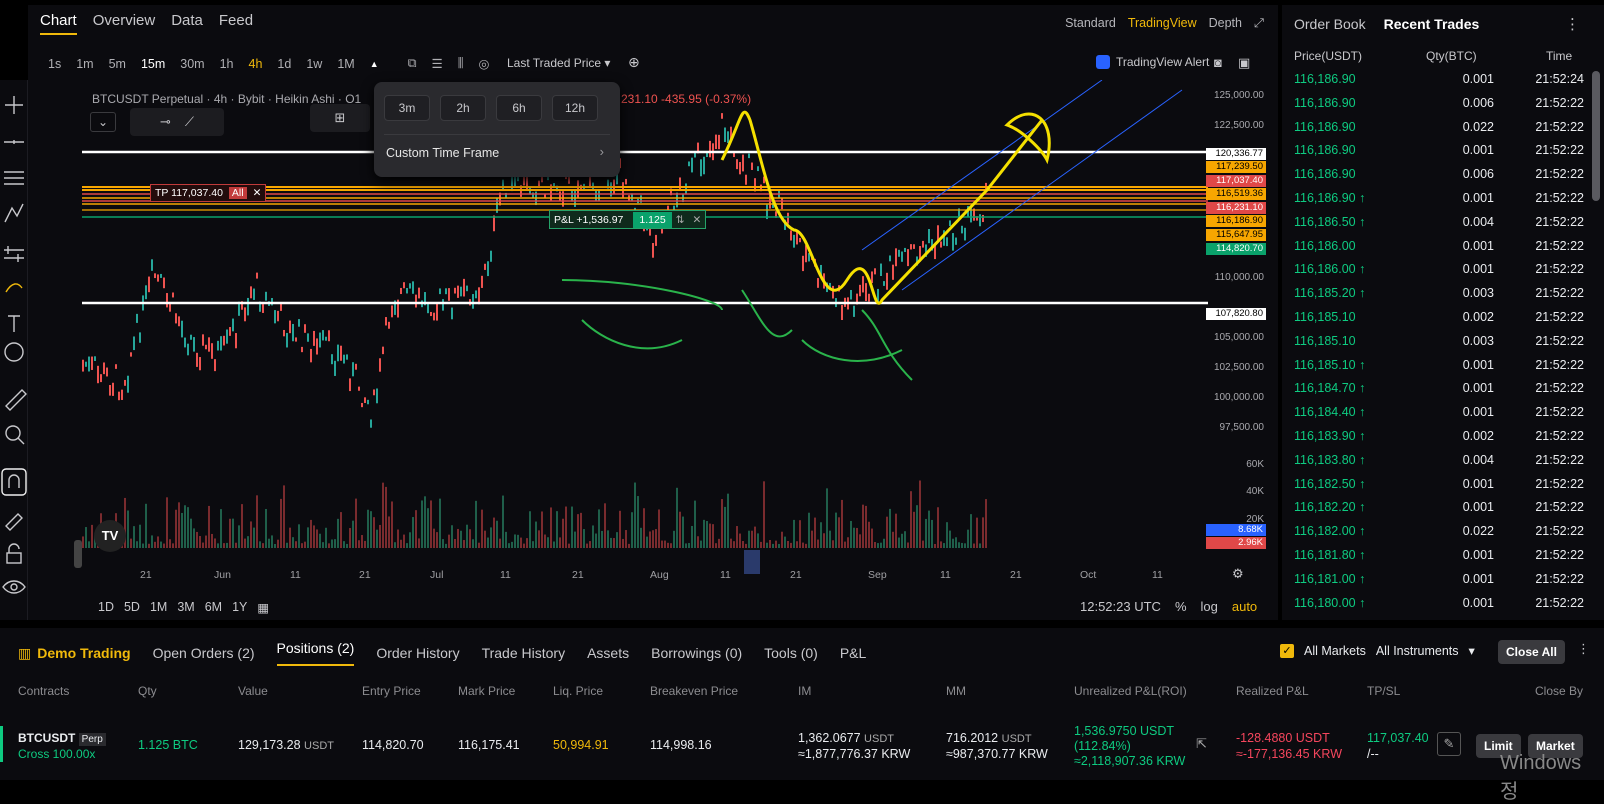  What do you see at coordinates (237, 193) in the screenshot?
I see `tp-all-button: All` at bounding box center [237, 193].